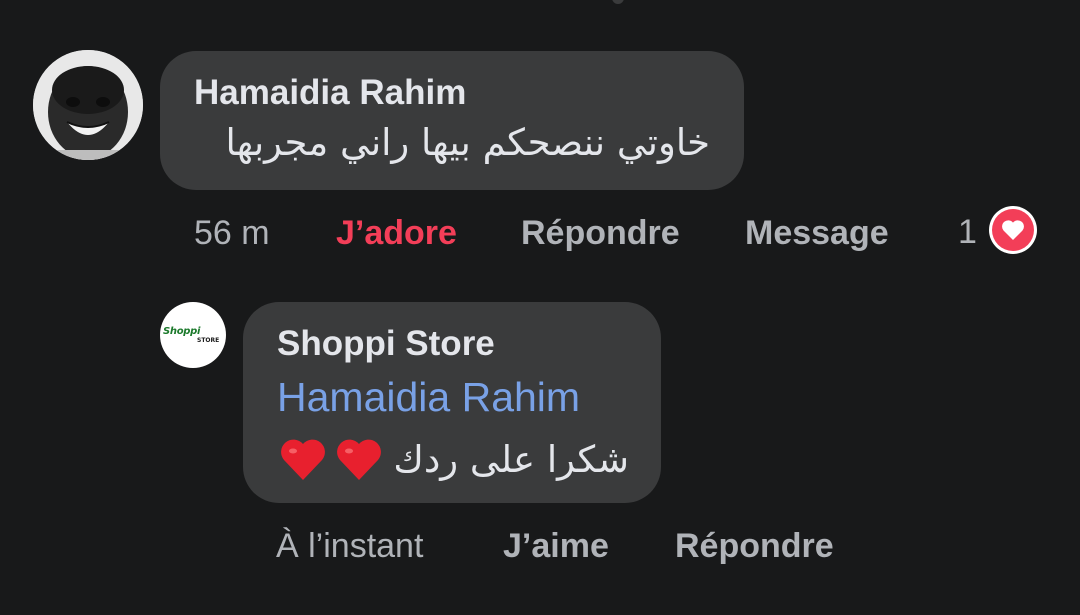  What do you see at coordinates (467, 142) in the screenshot?
I see `comment-text: خاوتي ننصحكم بيها راني مجربها` at bounding box center [467, 142].